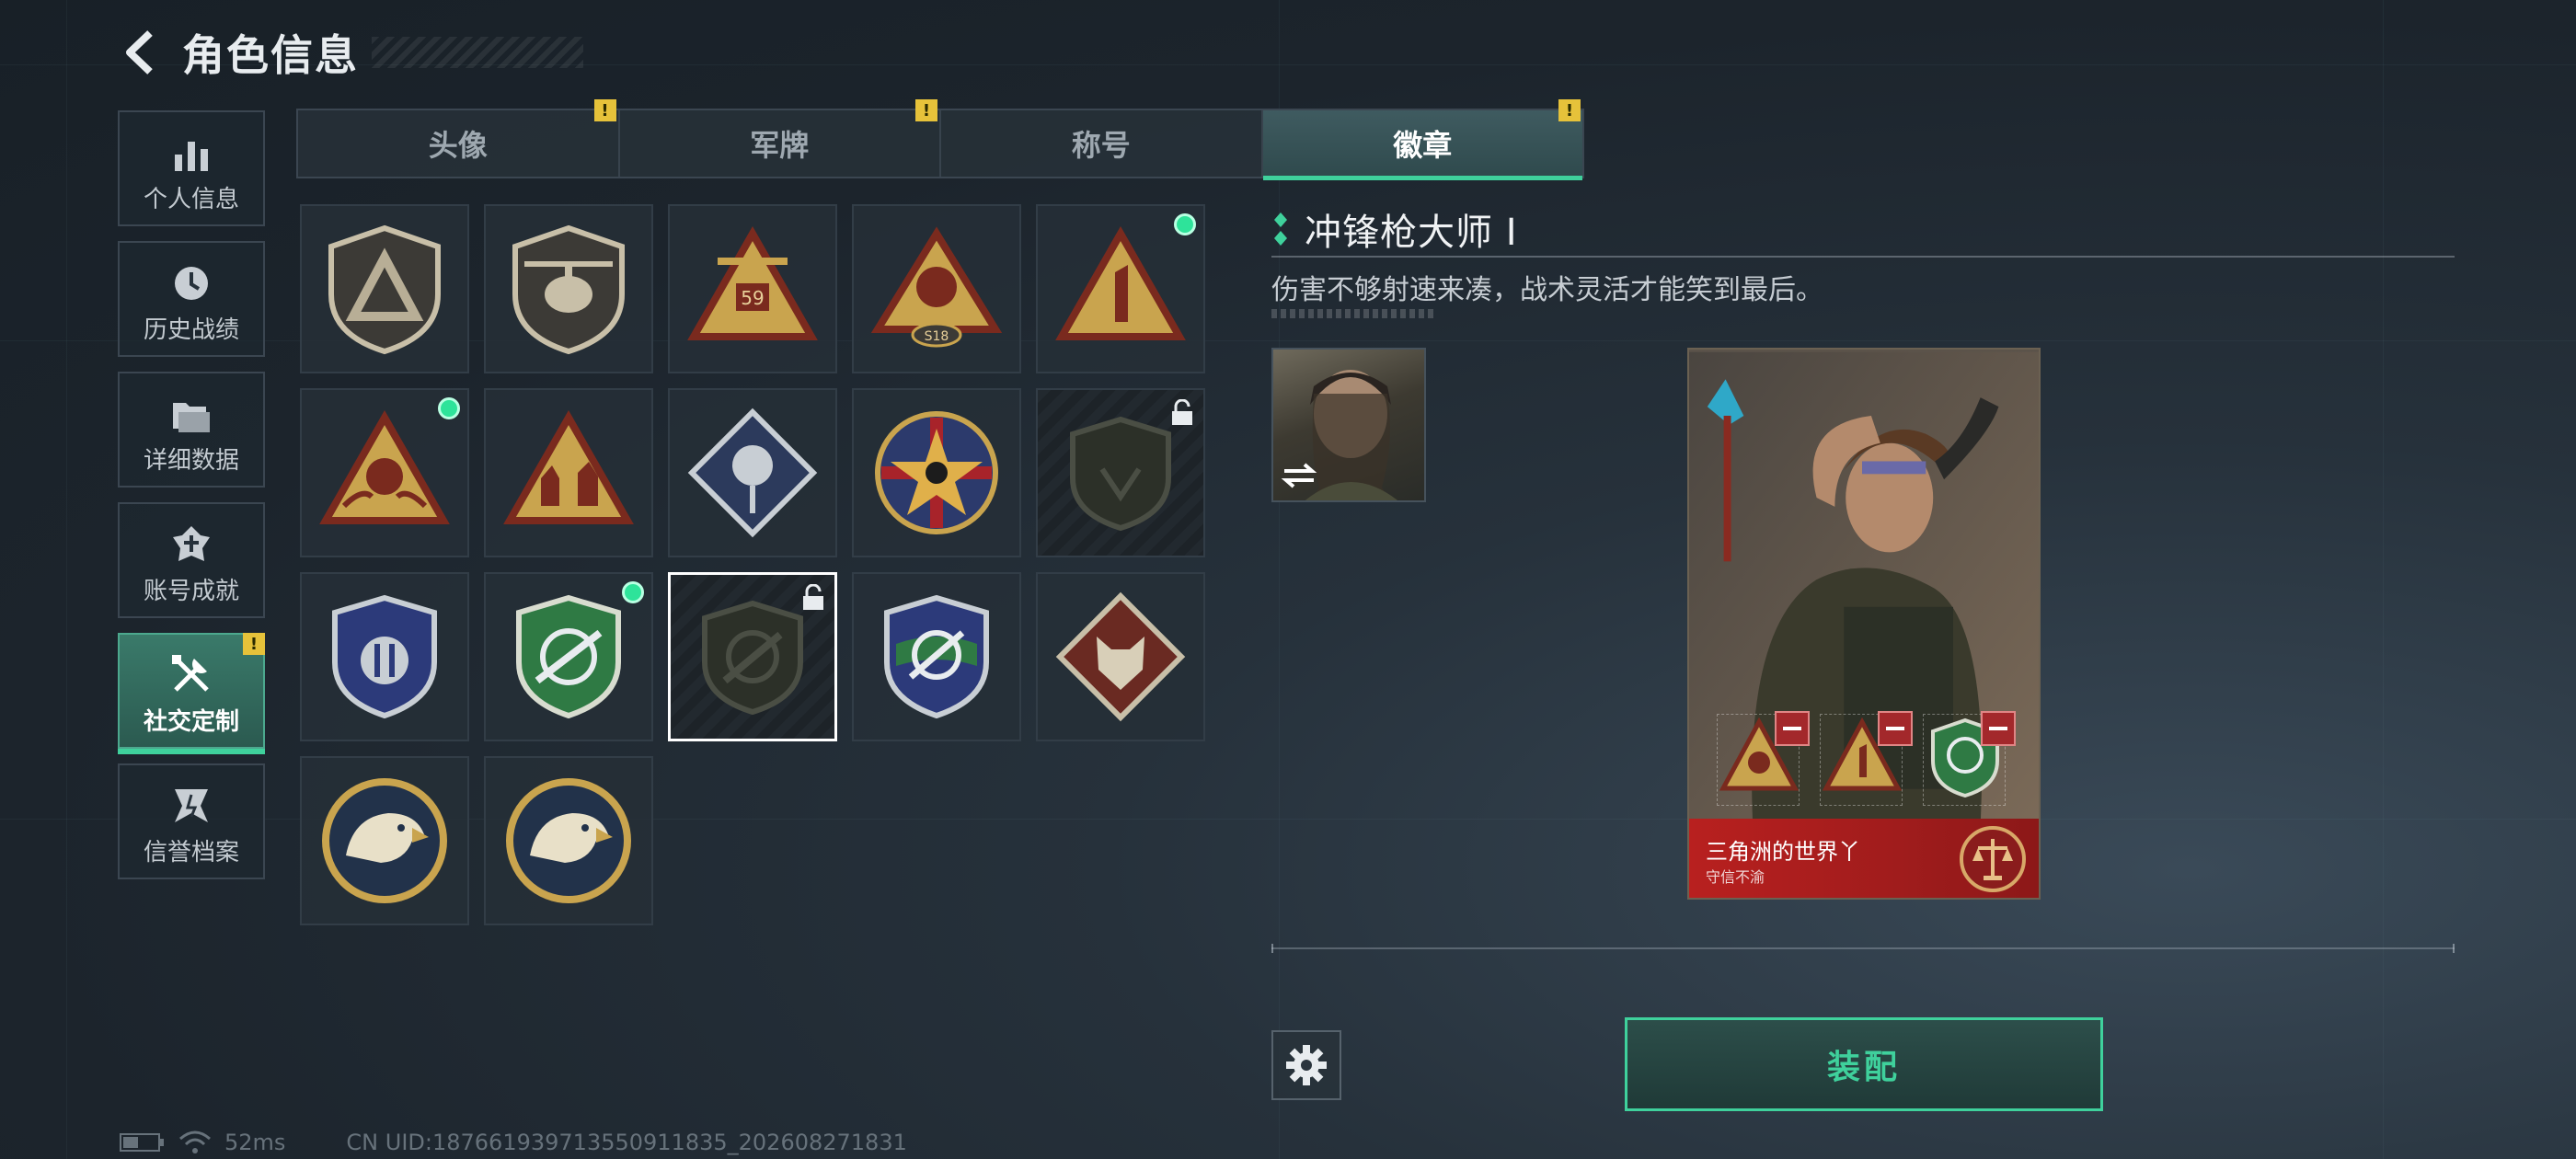 The image size is (2576, 1159). What do you see at coordinates (195, 1141) in the screenshot?
I see `wifi-icon` at bounding box center [195, 1141].